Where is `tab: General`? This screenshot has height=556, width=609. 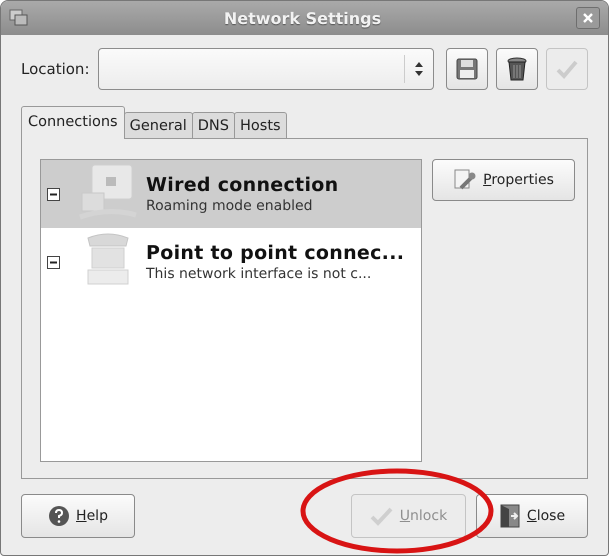
tab: General is located at coordinates (158, 125).